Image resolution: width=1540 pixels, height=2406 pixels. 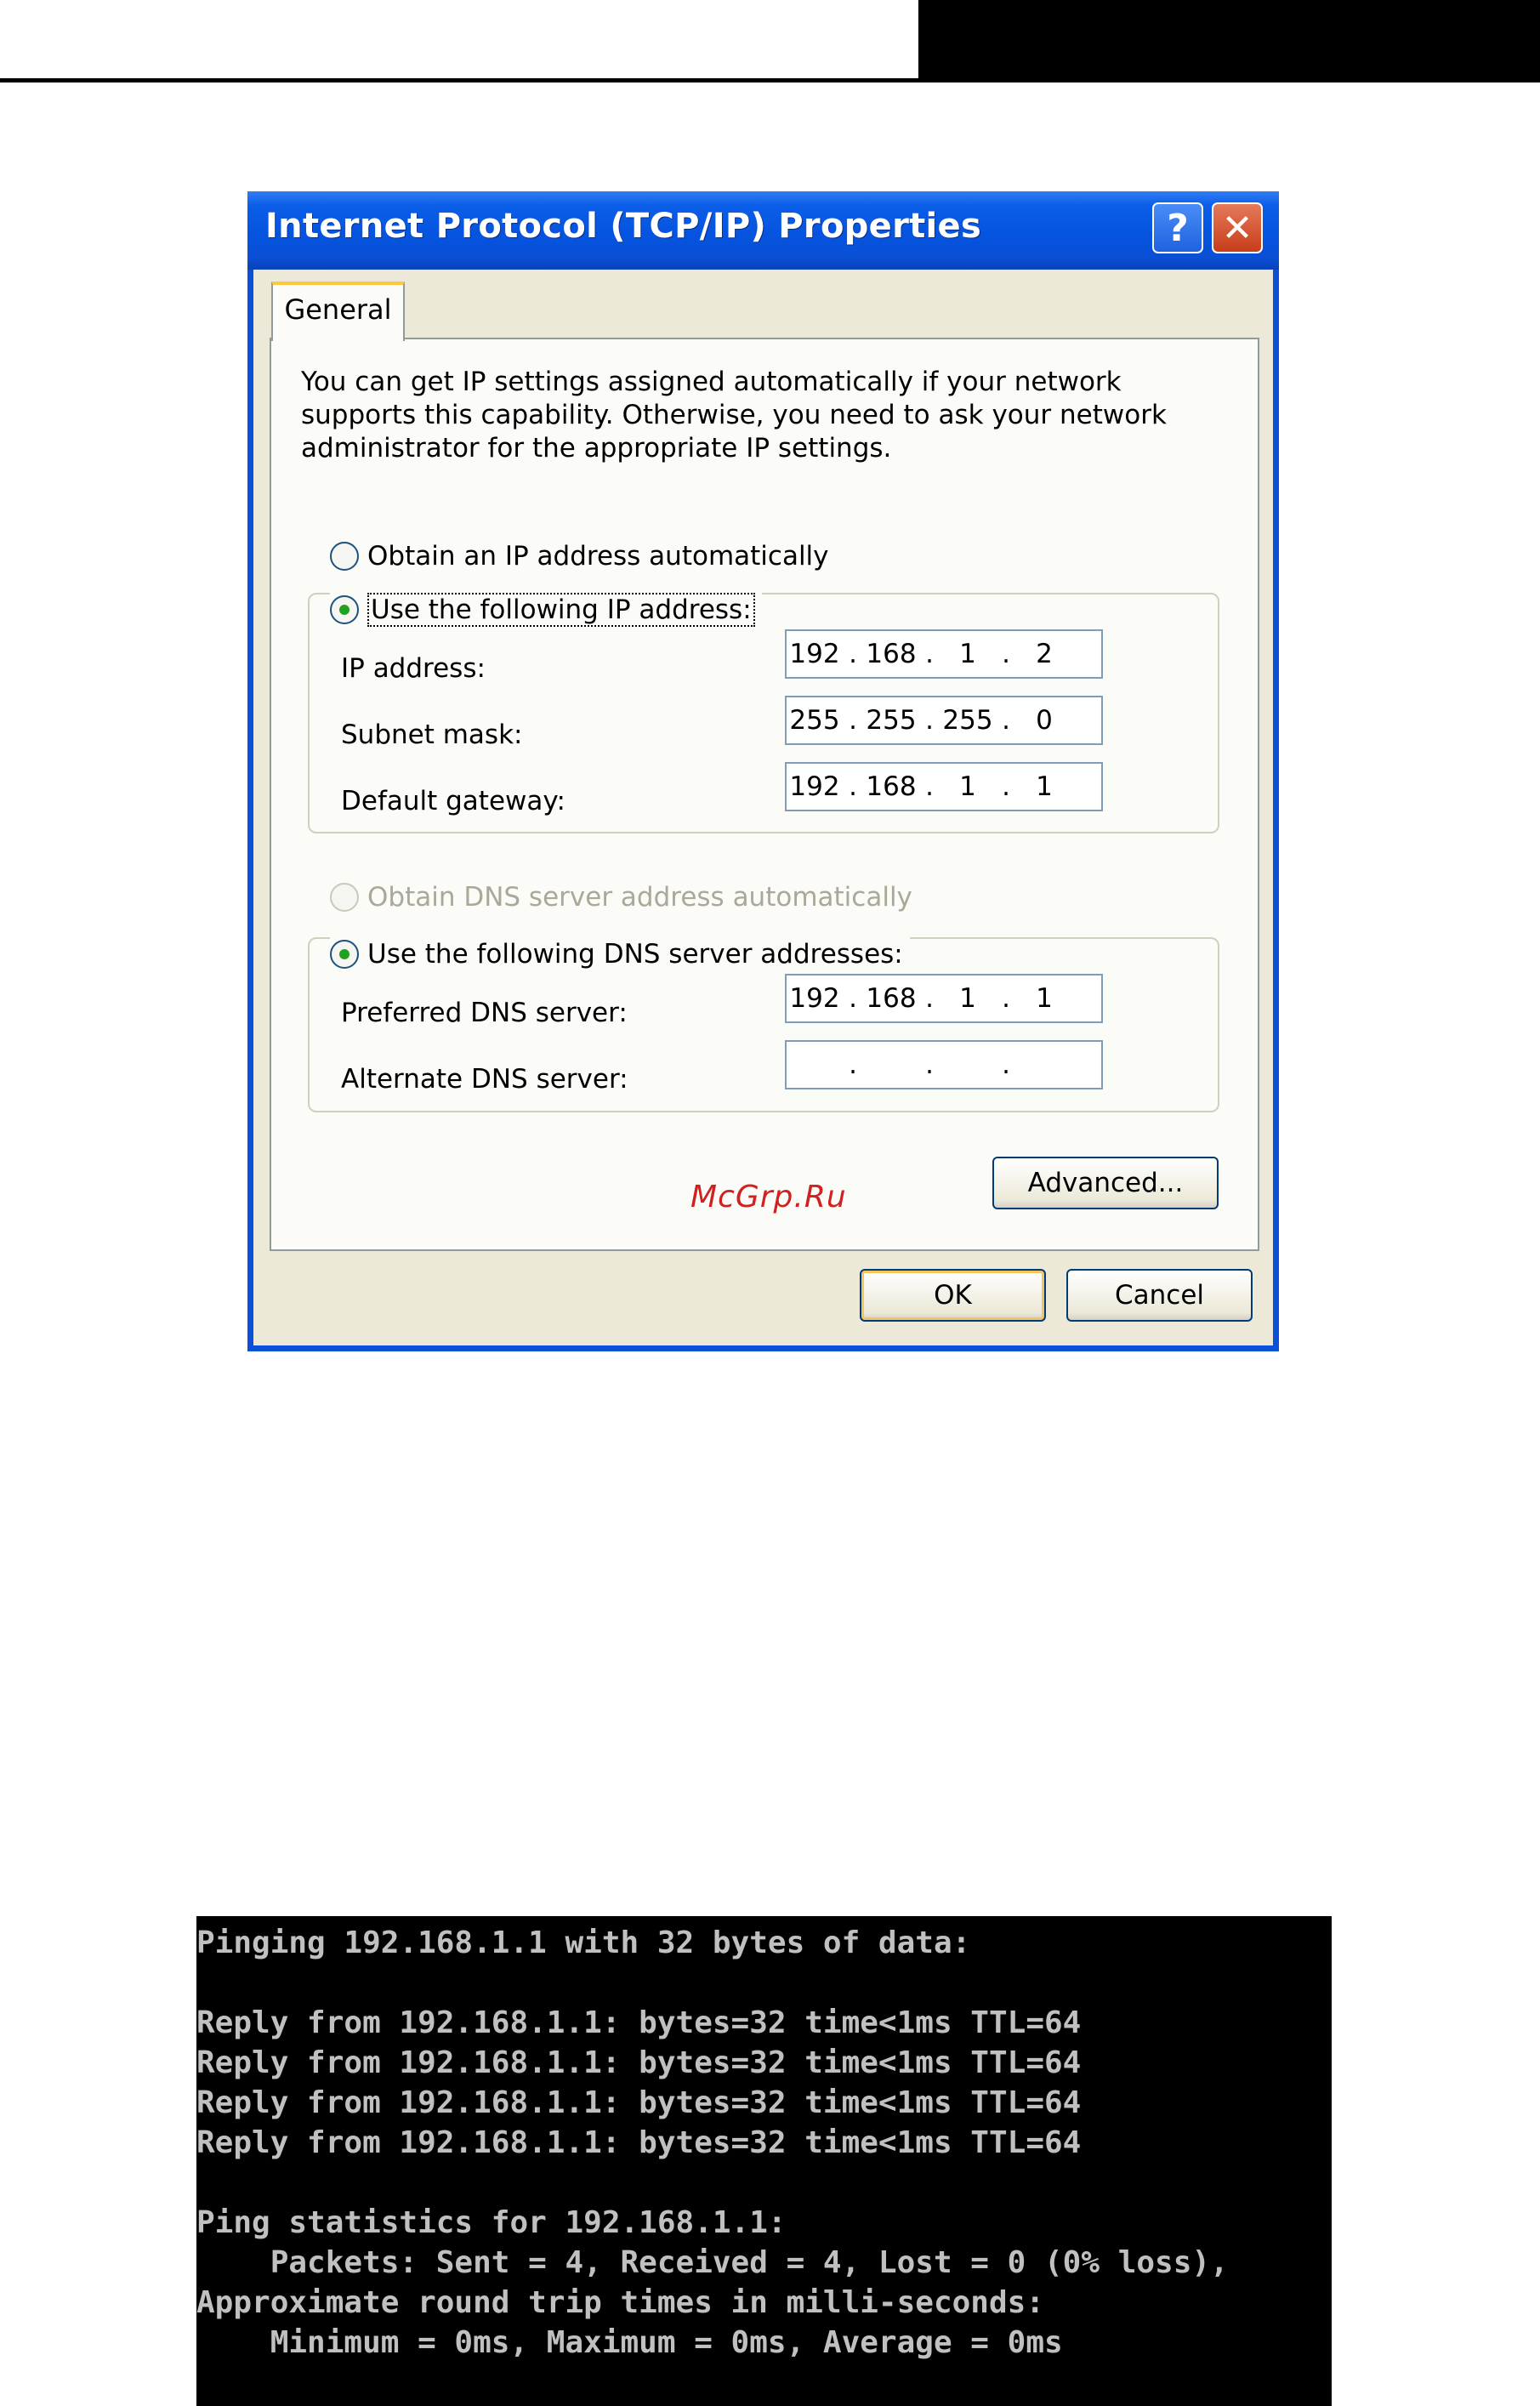 I want to click on ip-address-field: 192. 168. 1. 2, so click(x=944, y=654).